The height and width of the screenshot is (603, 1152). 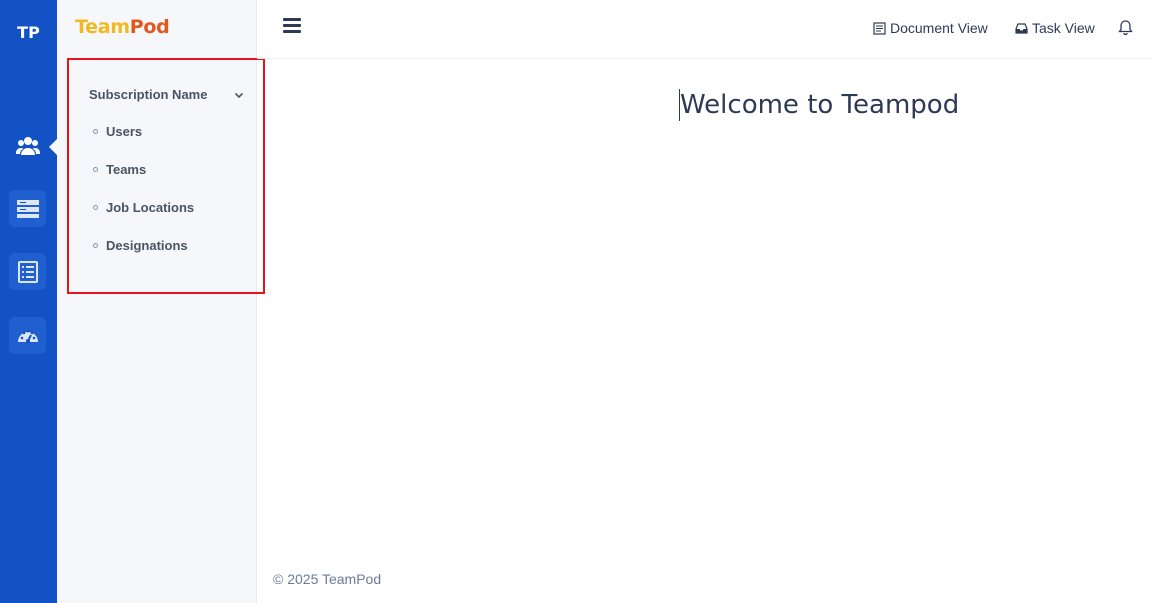 I want to click on logo-pod-text: Pod, so click(x=149, y=27).